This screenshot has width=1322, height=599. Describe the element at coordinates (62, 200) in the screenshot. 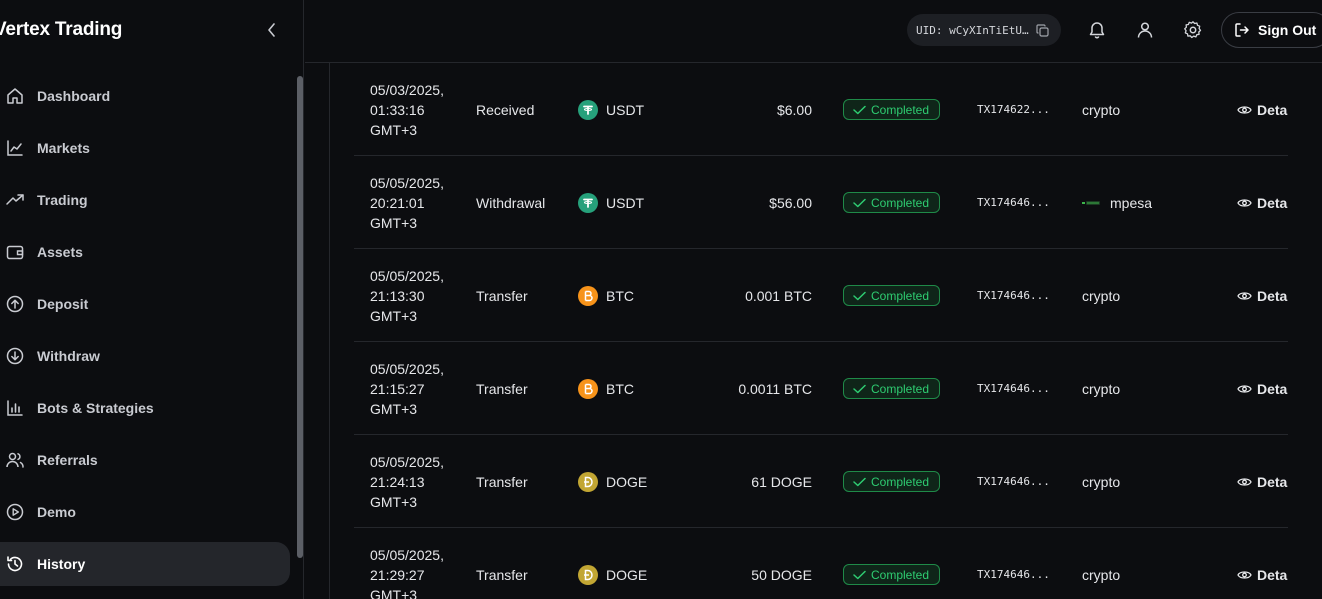

I see `sidebar-item-label: Trading` at that location.